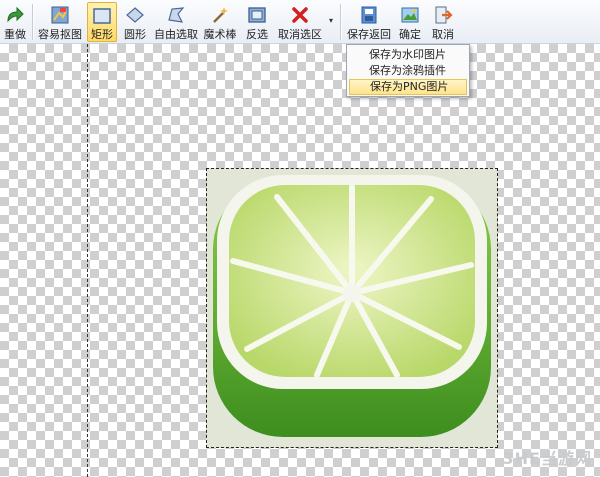 The width and height of the screenshot is (600, 477). Describe the element at coordinates (300, 15) in the screenshot. I see `cancel-selection-icon` at that location.